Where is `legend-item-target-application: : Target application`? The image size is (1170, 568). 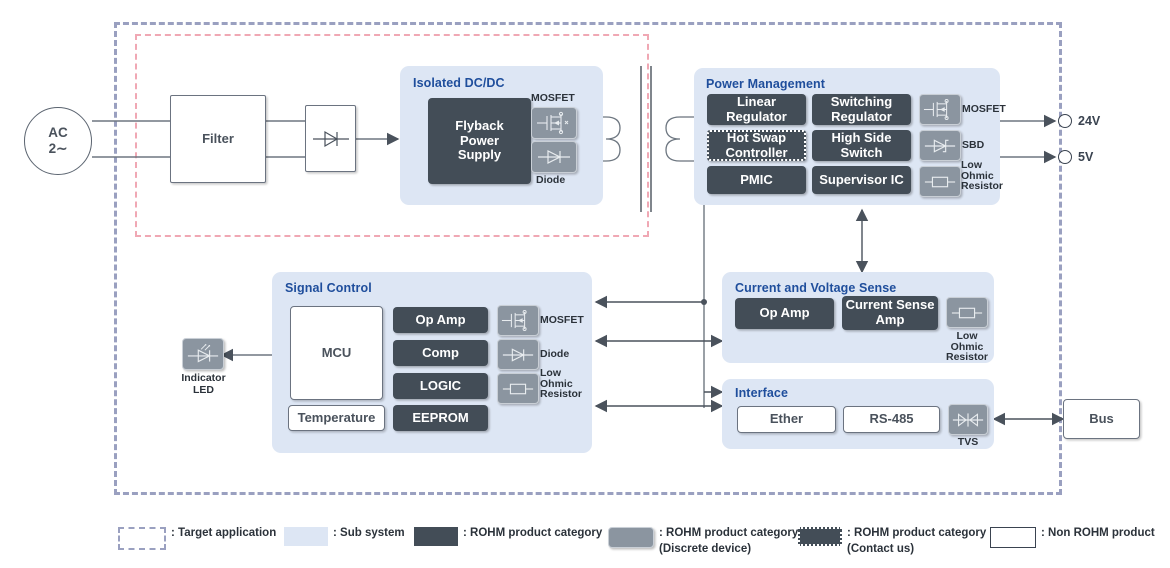 legend-item-target-application: : Target application is located at coordinates (197, 538).